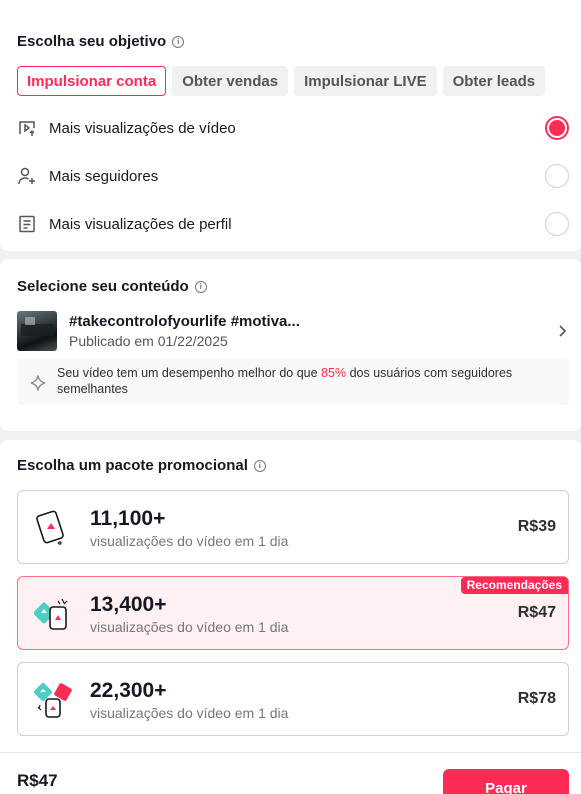 The image size is (581, 794). What do you see at coordinates (104, 176) in the screenshot?
I see `option-label: Mais seguidores` at bounding box center [104, 176].